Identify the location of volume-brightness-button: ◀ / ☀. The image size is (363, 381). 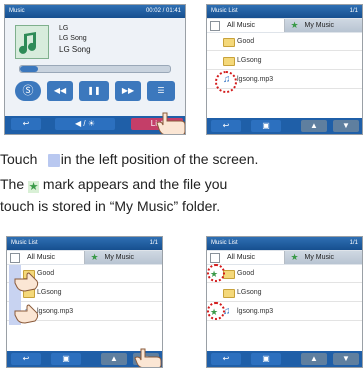
(85, 124).